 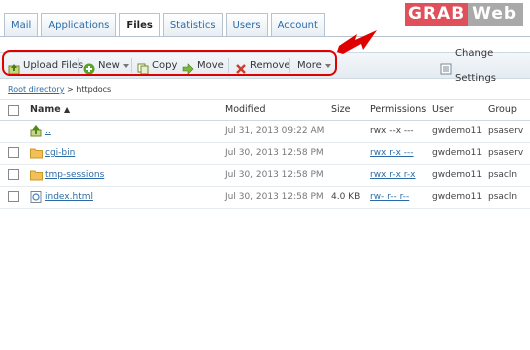 I want to click on grabweb-logo: GRAB Web, so click(x=464, y=14).